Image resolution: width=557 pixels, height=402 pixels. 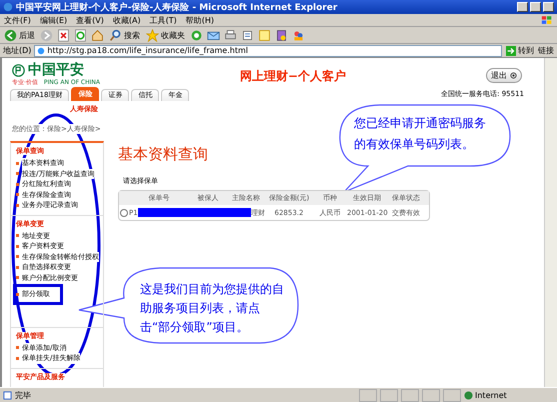 What do you see at coordinates (513, 75) in the screenshot?
I see `target-icon` at bounding box center [513, 75].